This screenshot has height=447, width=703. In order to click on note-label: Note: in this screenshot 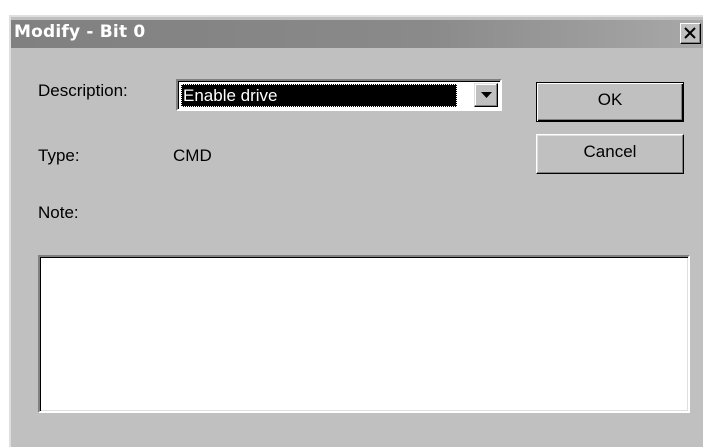, I will do `click(58, 212)`.